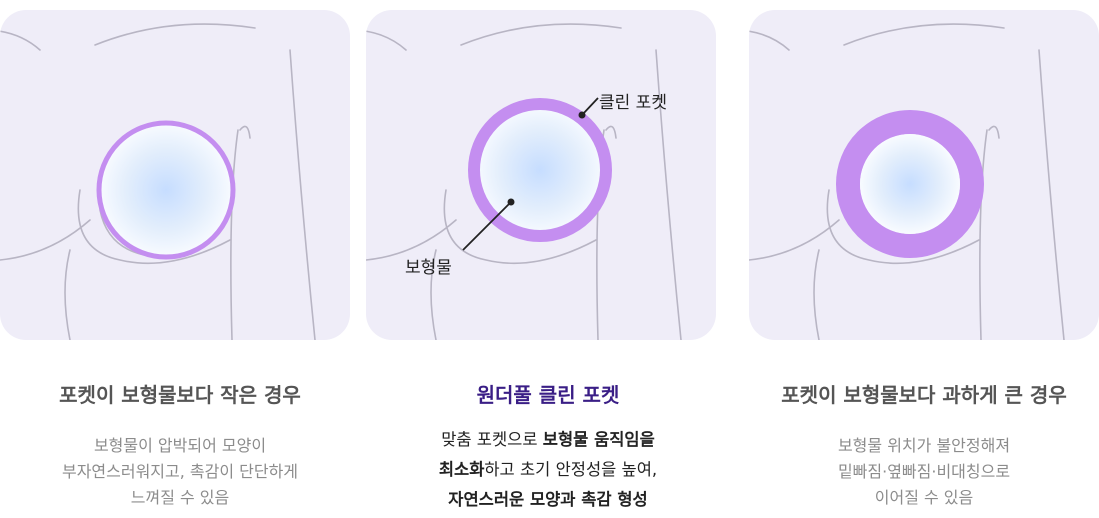 The height and width of the screenshot is (518, 1099). Describe the element at coordinates (910, 184) in the screenshot. I see `implant-circle` at that location.